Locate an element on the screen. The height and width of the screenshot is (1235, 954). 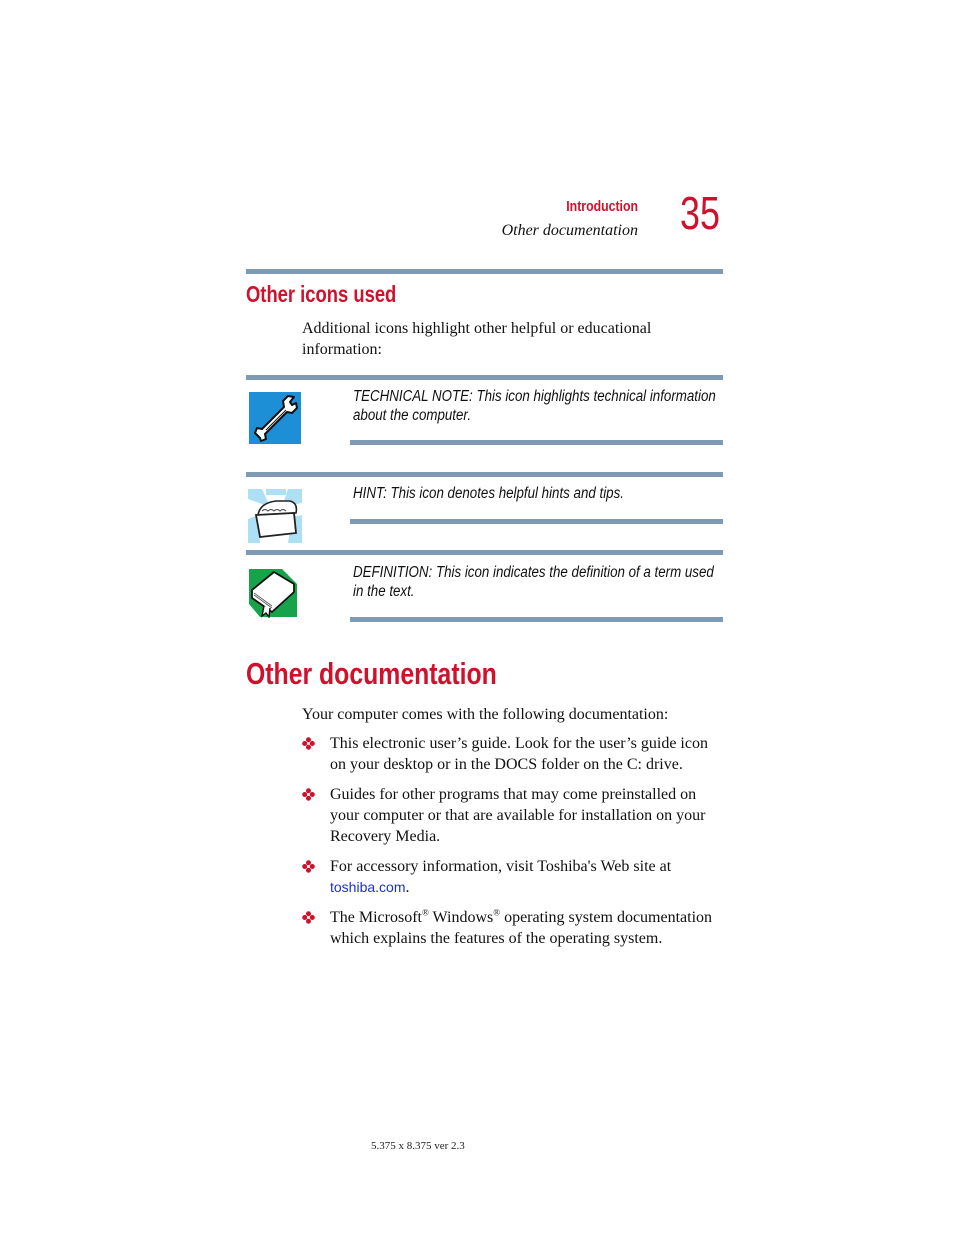
book-icon is located at coordinates (273, 593).